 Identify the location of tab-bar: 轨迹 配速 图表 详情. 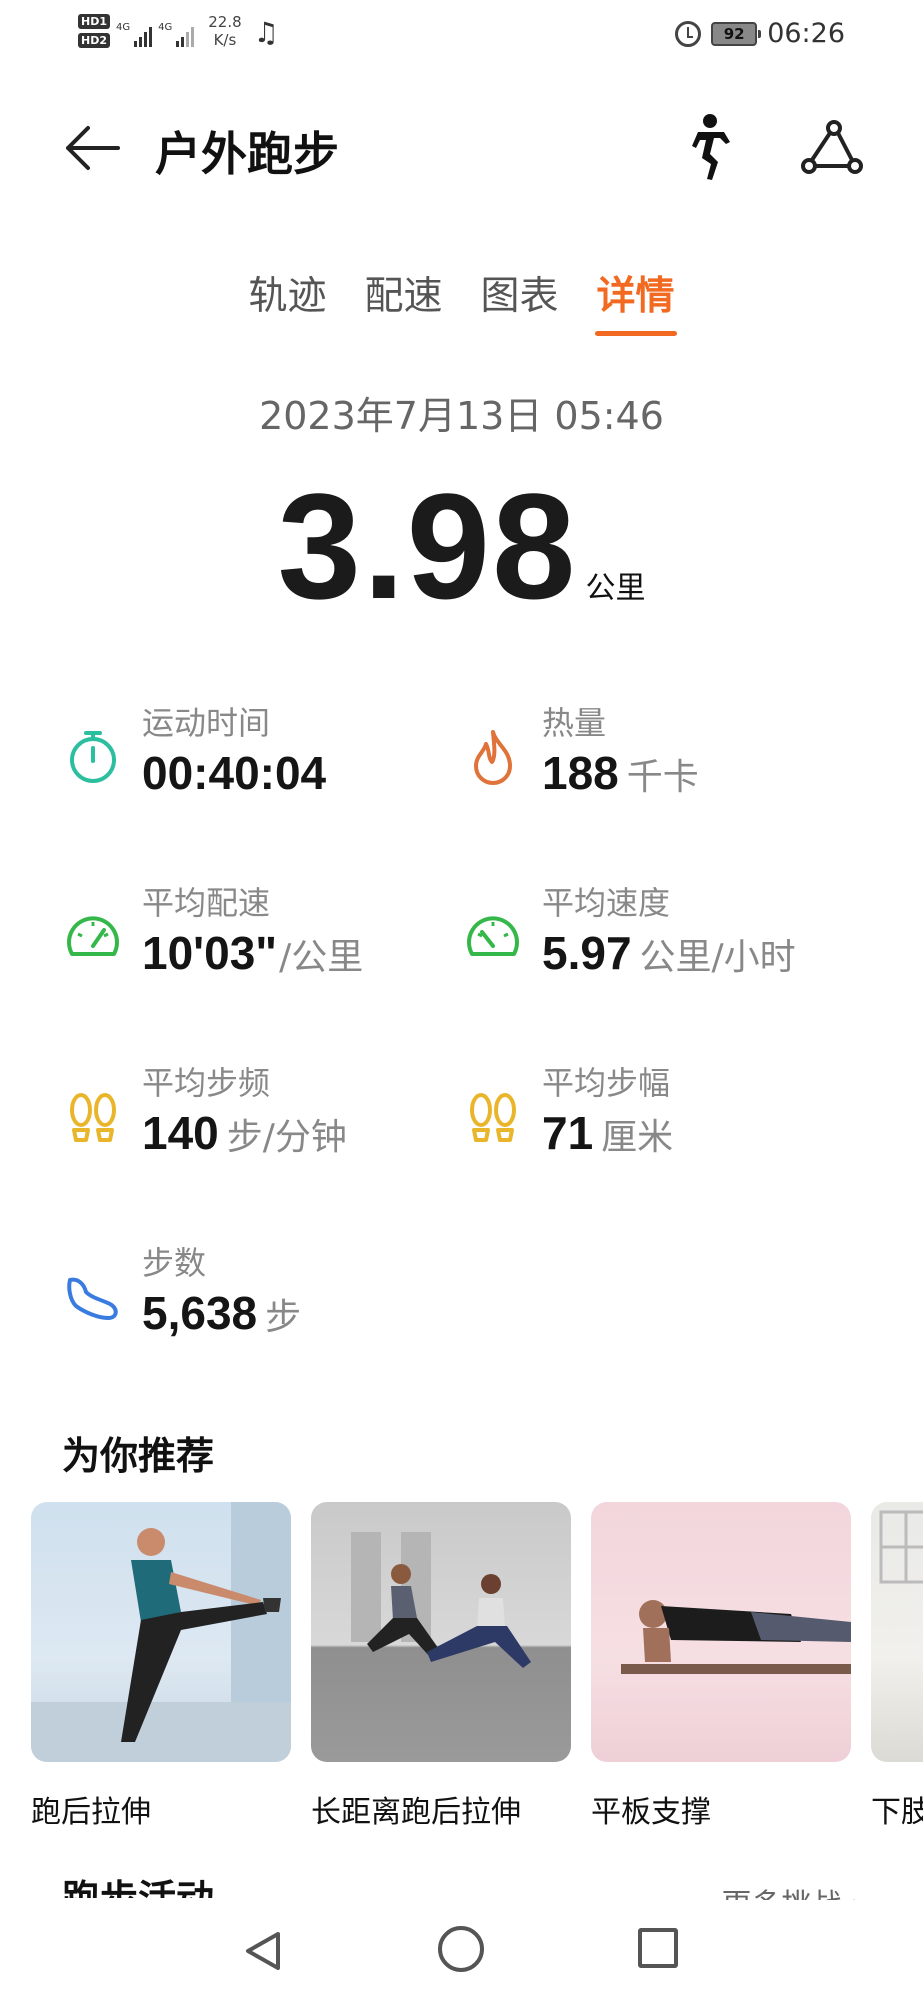
(461, 297).